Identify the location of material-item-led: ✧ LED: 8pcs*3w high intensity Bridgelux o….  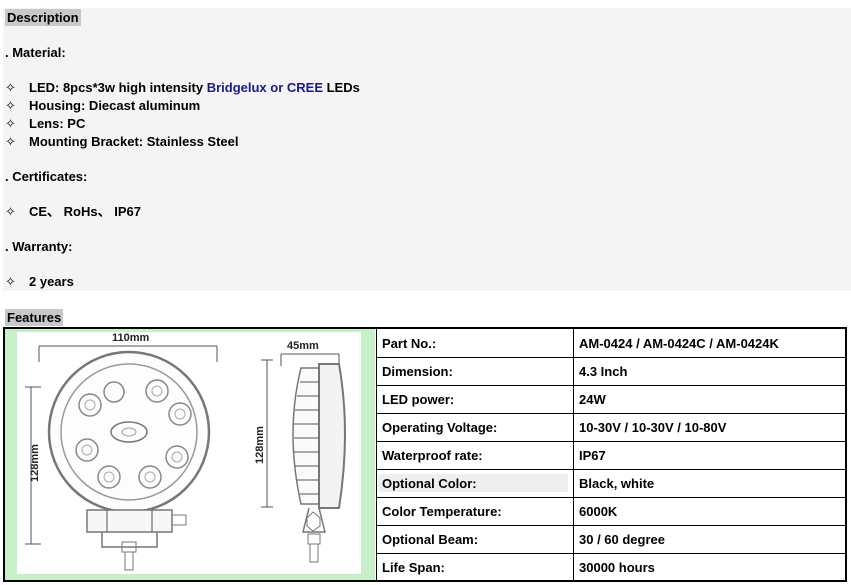
(182, 87).